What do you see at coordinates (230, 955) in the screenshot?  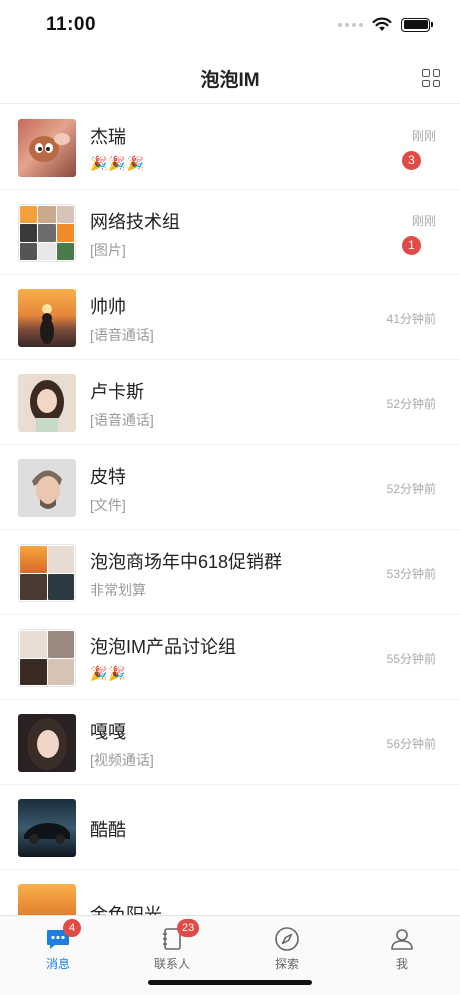 I see `tab-bar: 4 消息 23 联系人 探索 我` at bounding box center [230, 955].